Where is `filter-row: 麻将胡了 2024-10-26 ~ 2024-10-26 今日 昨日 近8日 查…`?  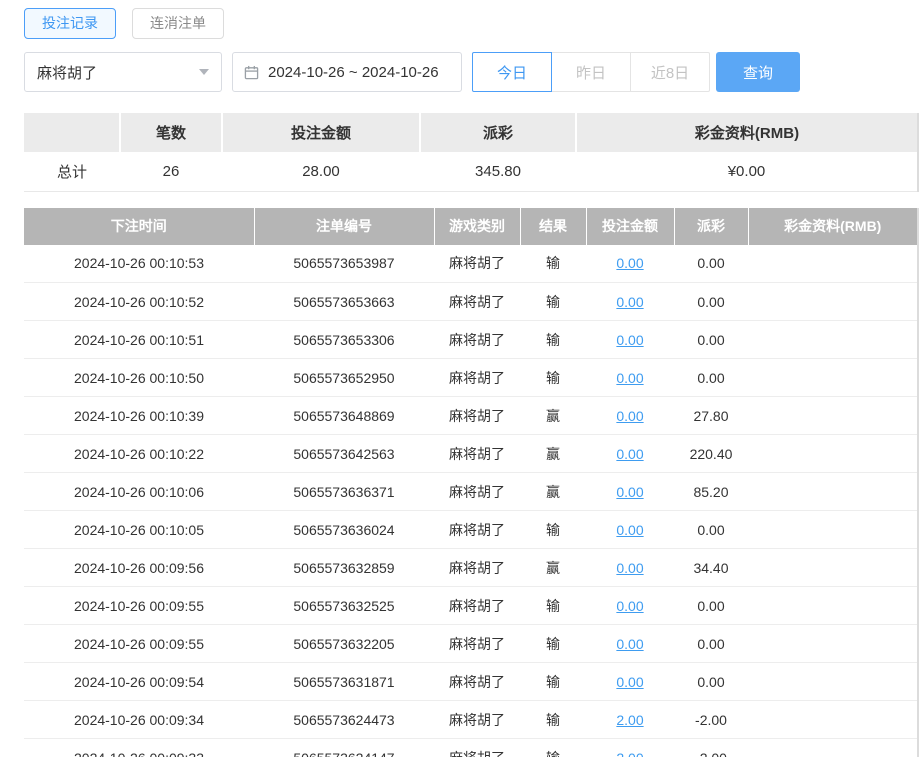 filter-row: 麻将胡了 2024-10-26 ~ 2024-10-26 今日 昨日 近8日 查… is located at coordinates (471, 72).